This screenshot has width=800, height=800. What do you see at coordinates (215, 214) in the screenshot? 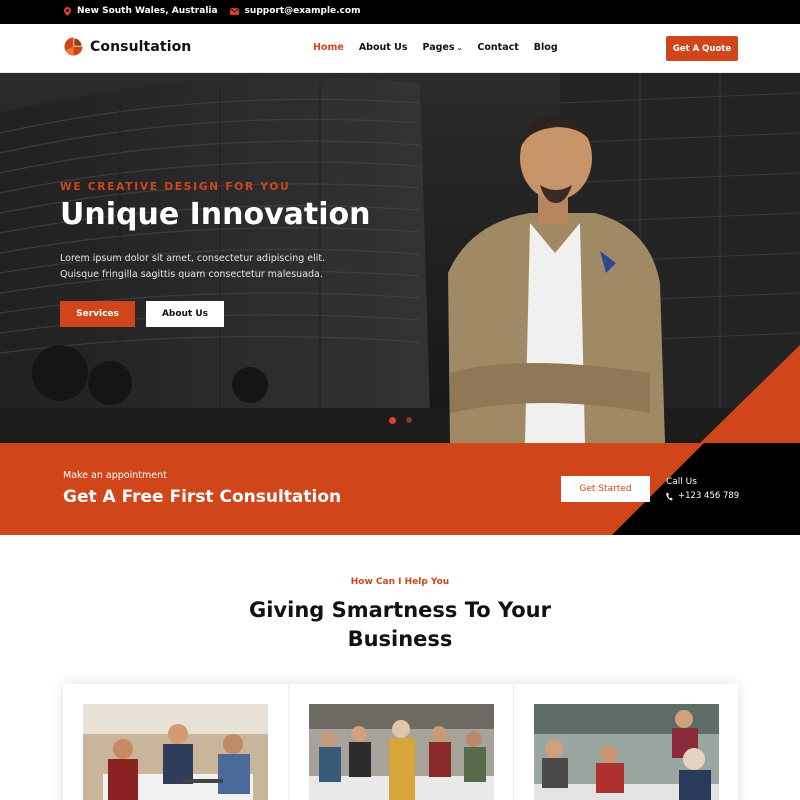
I see `hero-title: Unique Innovation` at bounding box center [215, 214].